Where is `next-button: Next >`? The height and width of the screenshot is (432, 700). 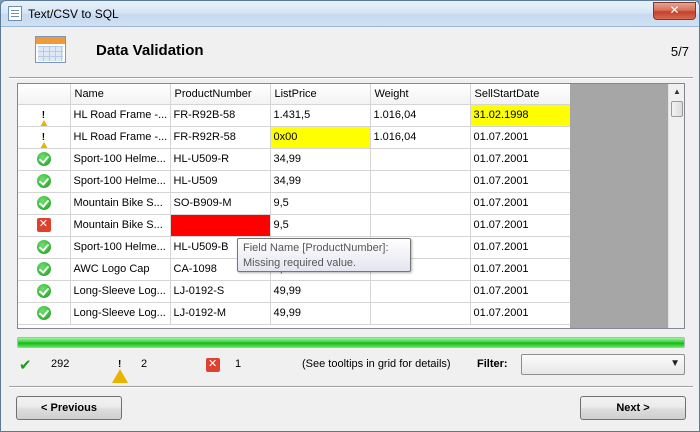 next-button: Next > is located at coordinates (633, 408).